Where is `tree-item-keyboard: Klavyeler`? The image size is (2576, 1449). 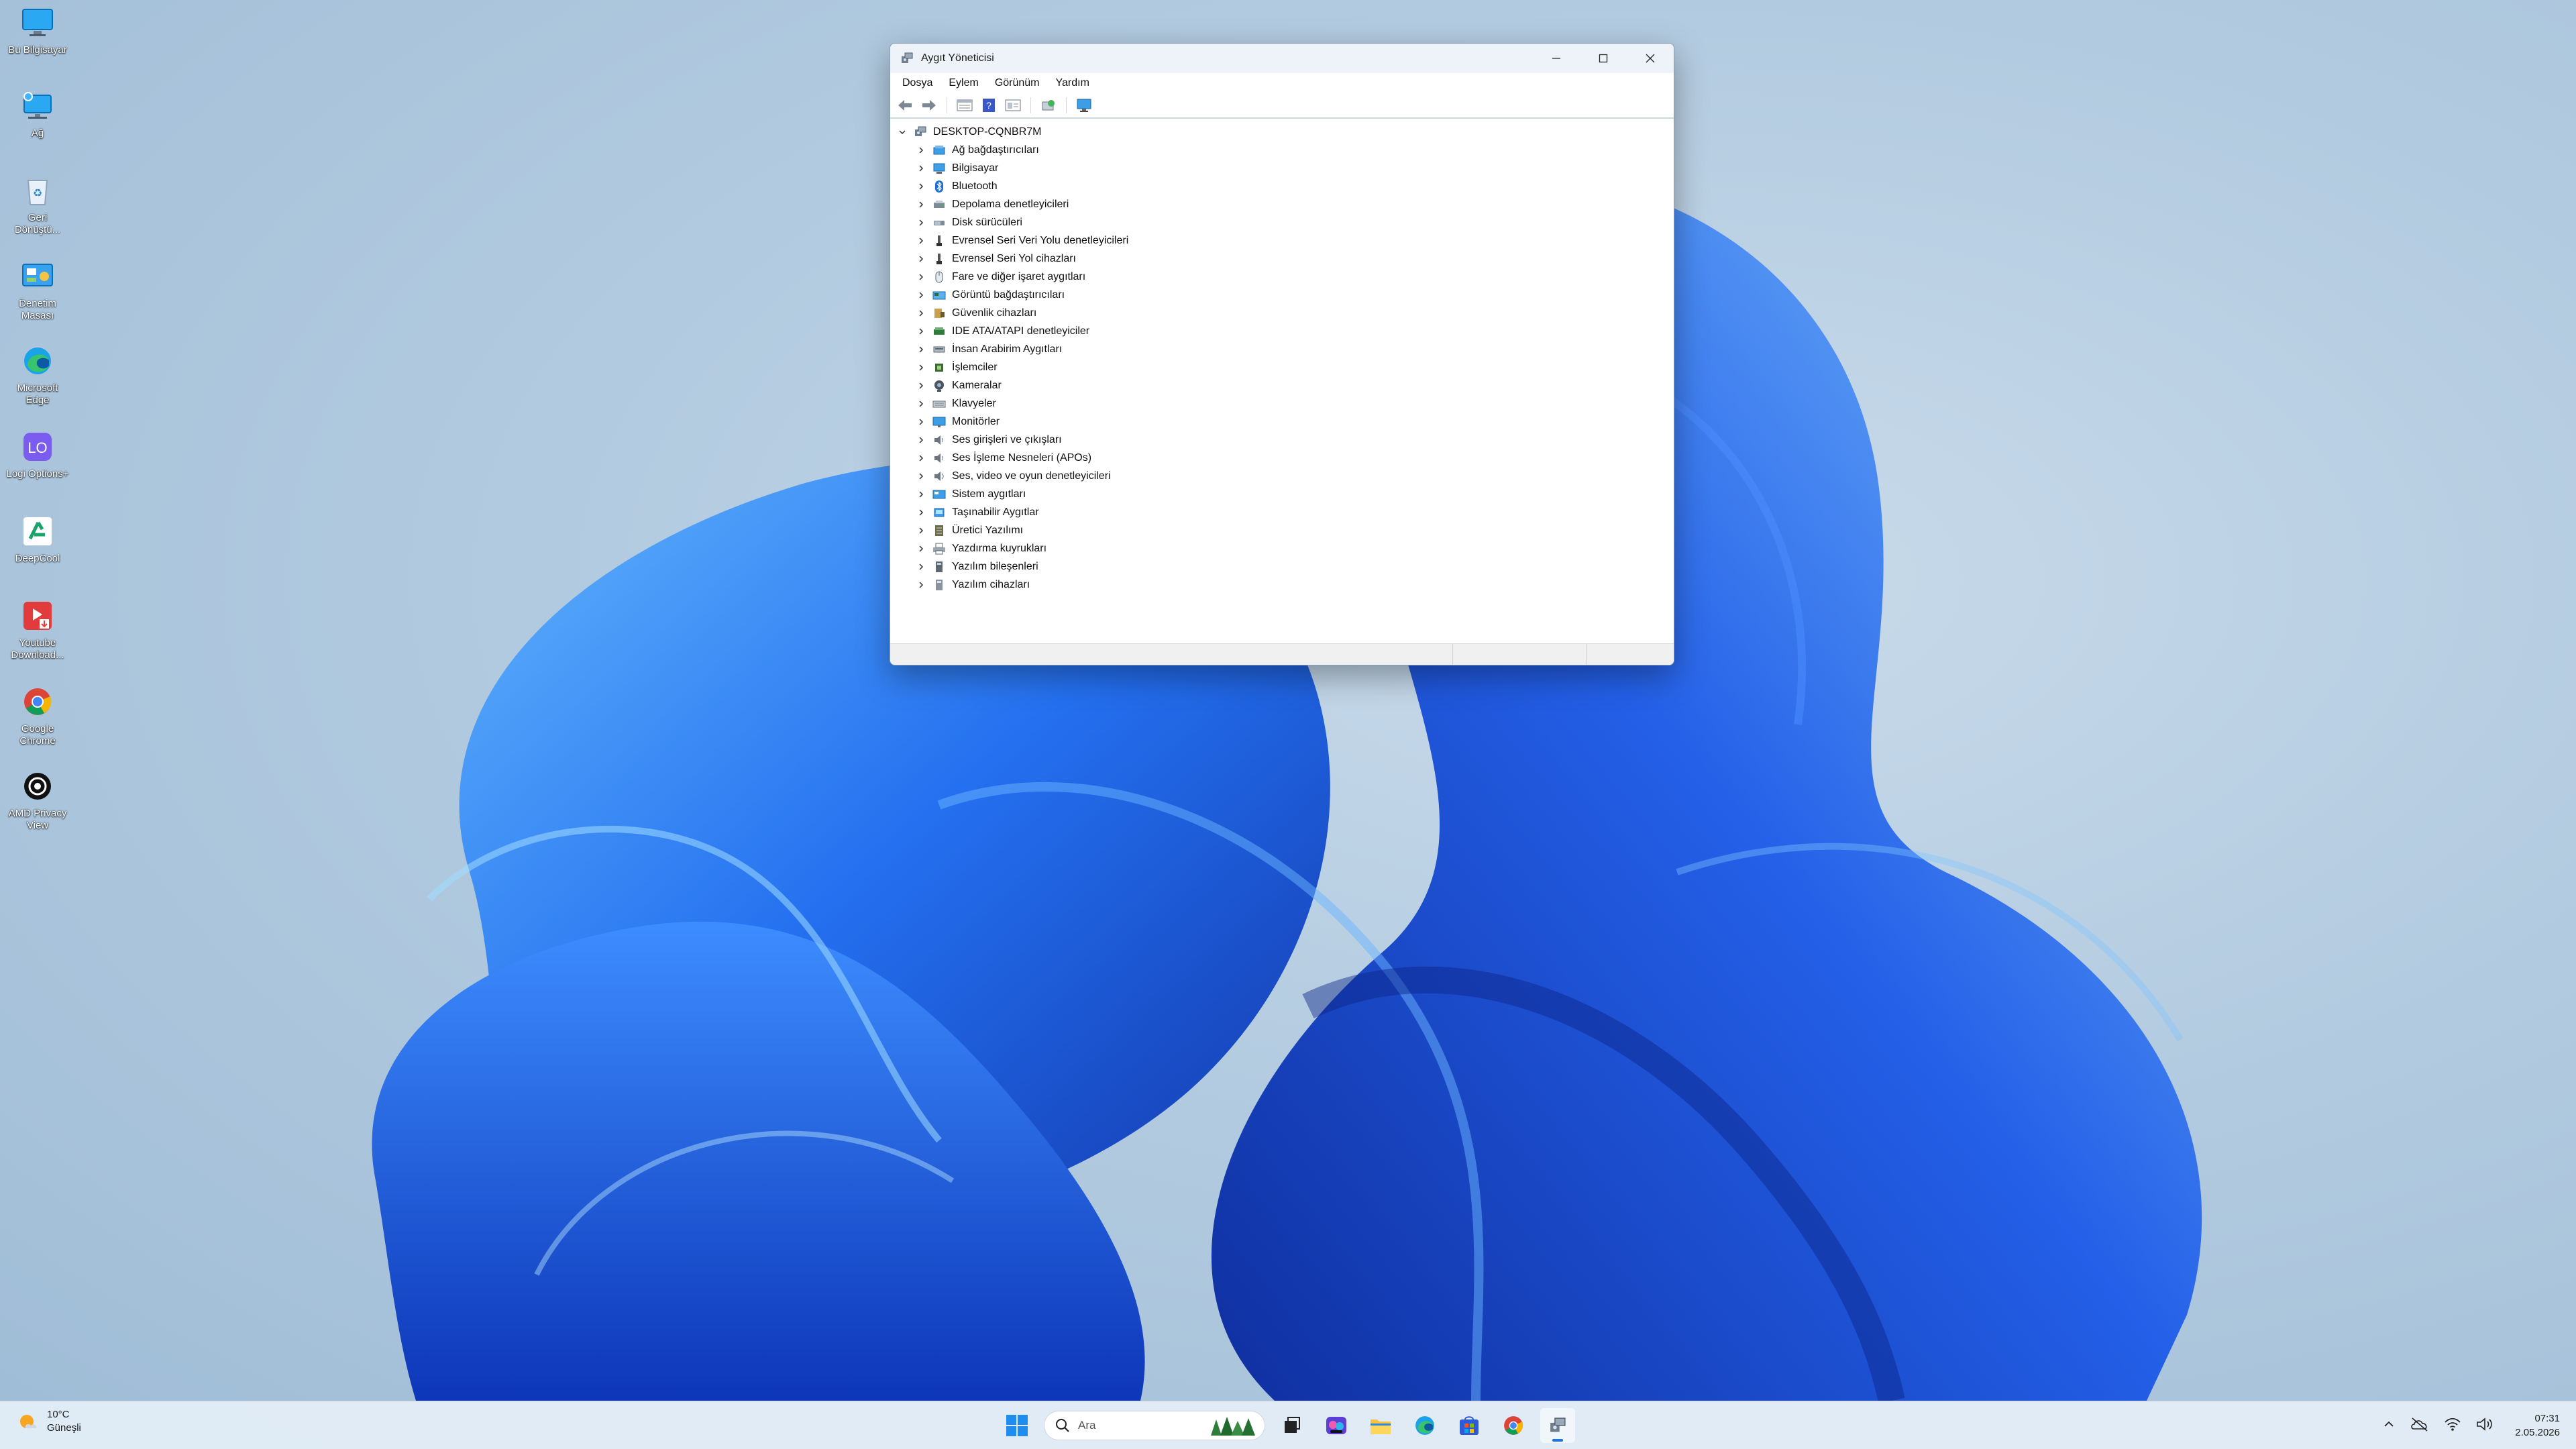 tree-item-keyboard: Klavyeler is located at coordinates (1282, 403).